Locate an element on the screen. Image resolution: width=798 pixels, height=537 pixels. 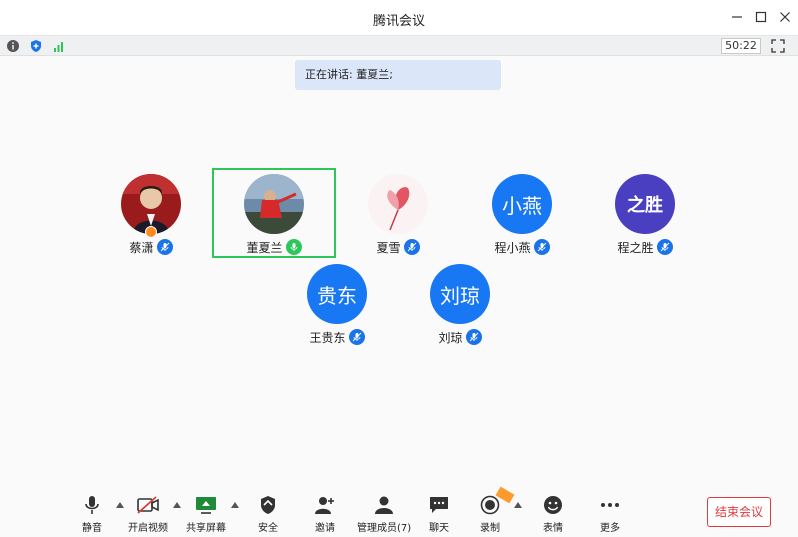
shield-icon is located at coordinates (36, 46).